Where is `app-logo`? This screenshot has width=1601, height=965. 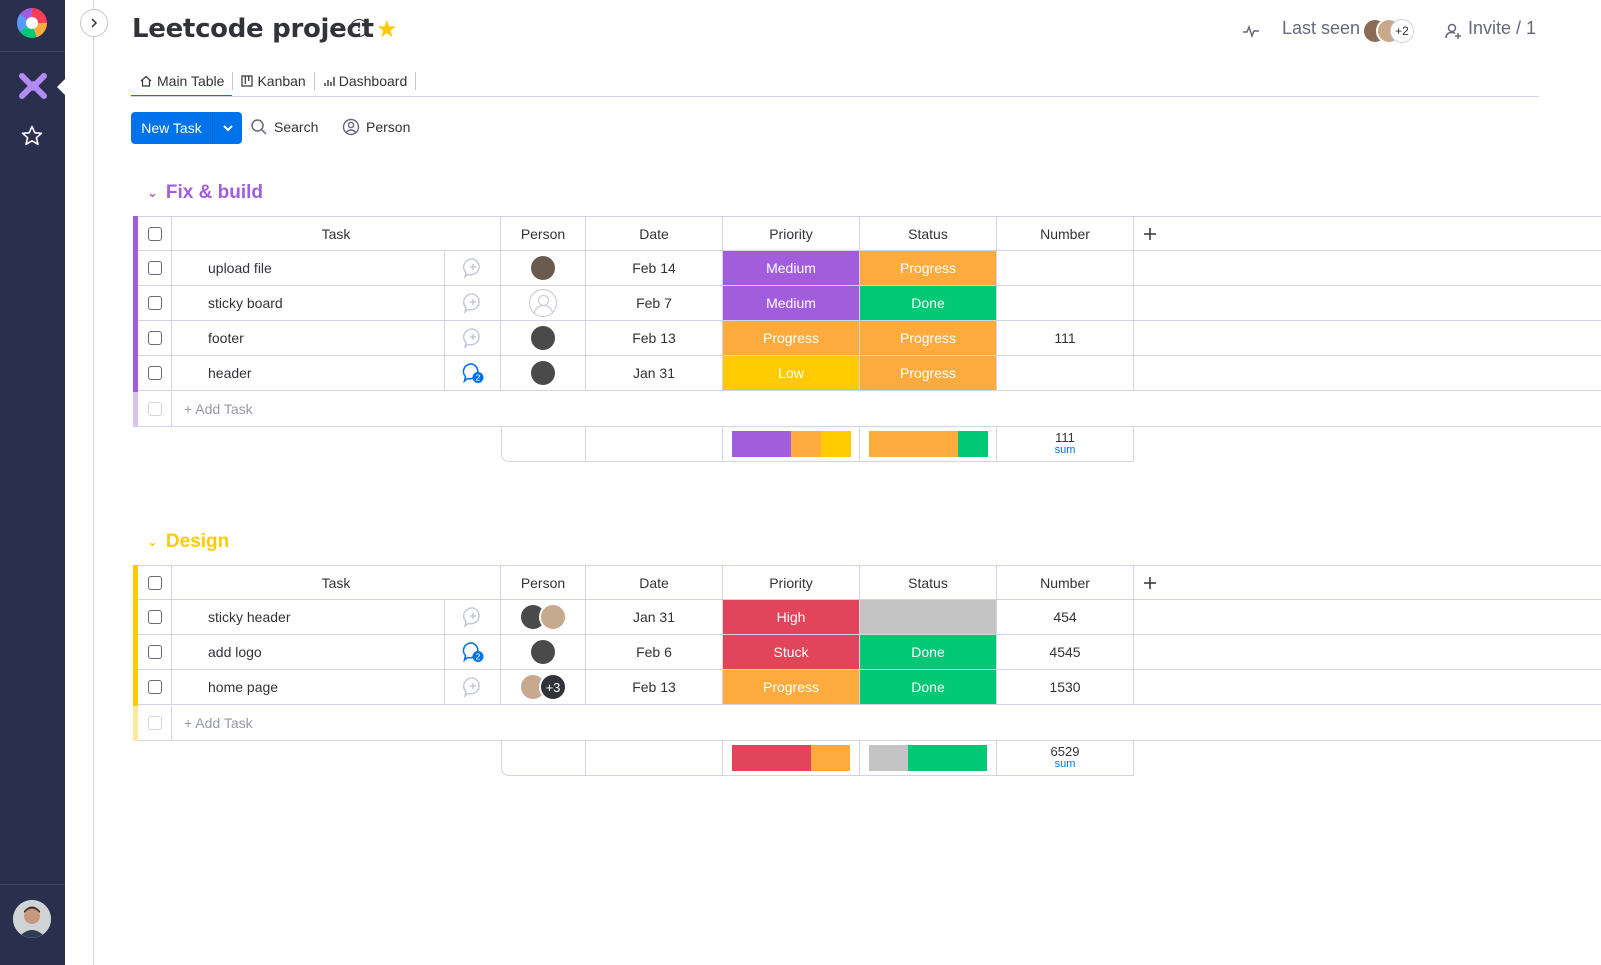
app-logo is located at coordinates (32, 23).